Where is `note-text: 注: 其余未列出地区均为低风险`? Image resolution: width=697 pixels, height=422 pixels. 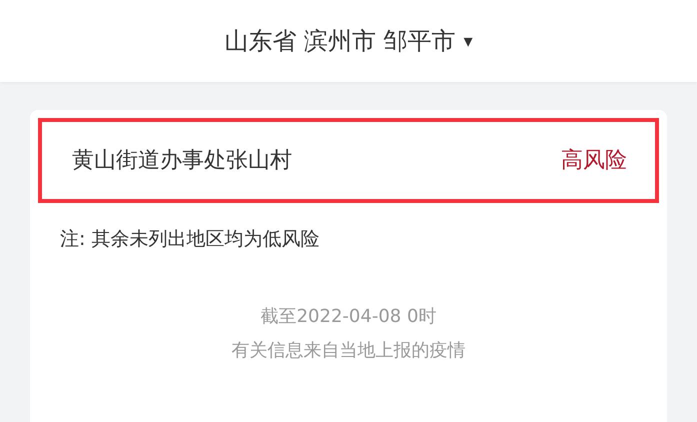 note-text: 注: 其余未列出地区均为低风险 is located at coordinates (189, 239).